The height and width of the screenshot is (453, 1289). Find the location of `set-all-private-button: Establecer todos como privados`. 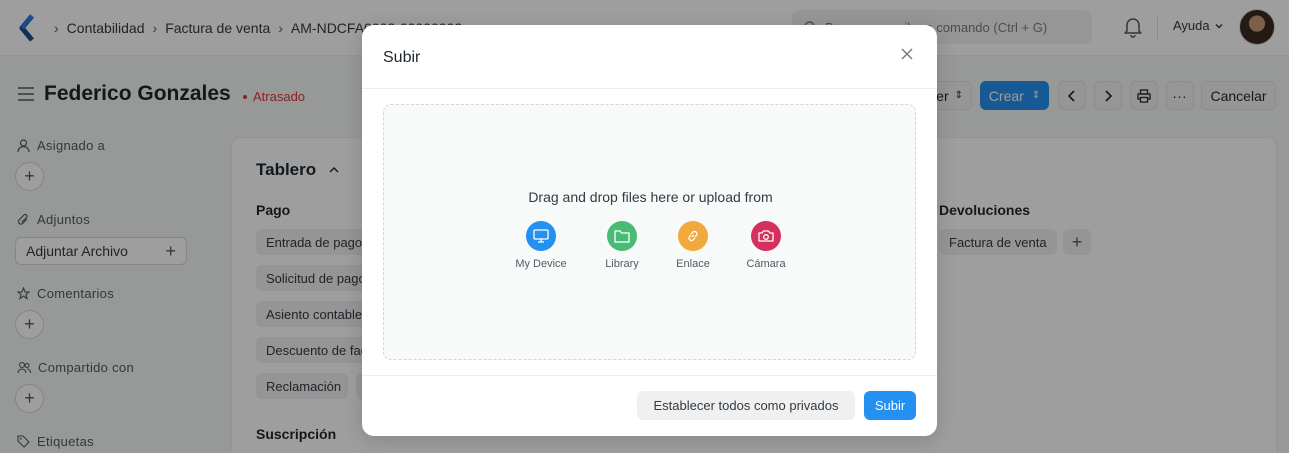

set-all-private-button: Establecer todos como privados is located at coordinates (746, 405).